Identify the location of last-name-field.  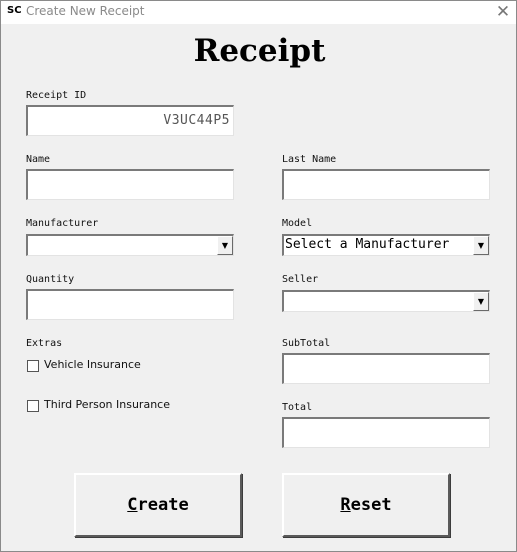
(386, 184).